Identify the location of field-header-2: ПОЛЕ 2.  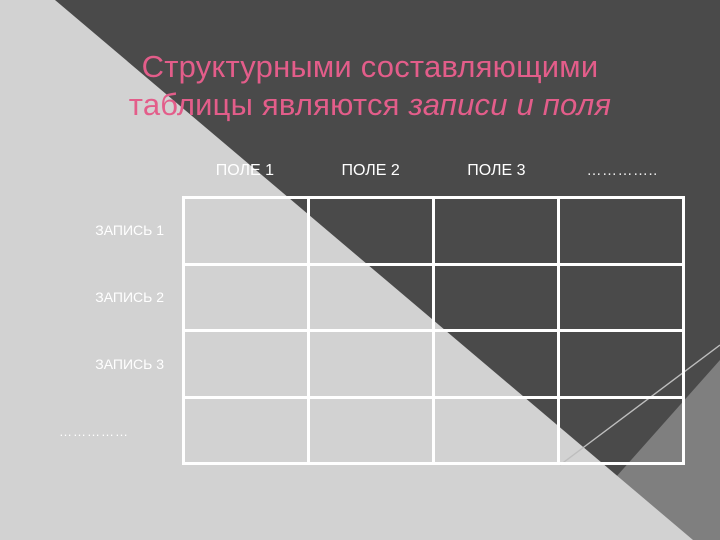
(370, 170).